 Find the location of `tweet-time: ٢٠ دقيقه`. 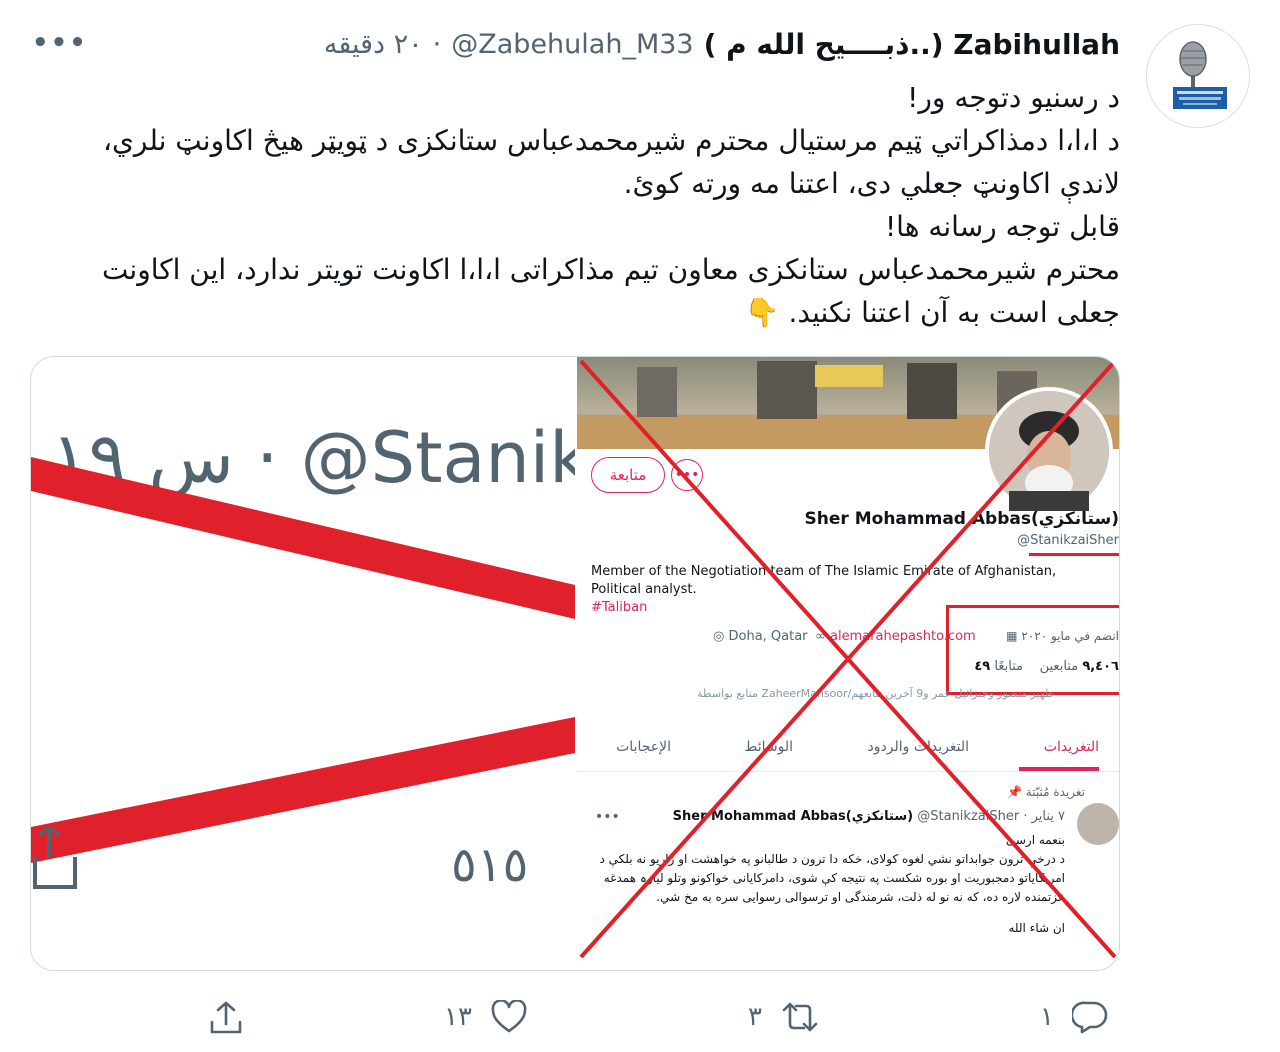

tweet-time: ٢٠ دقيقه is located at coordinates (373, 44).